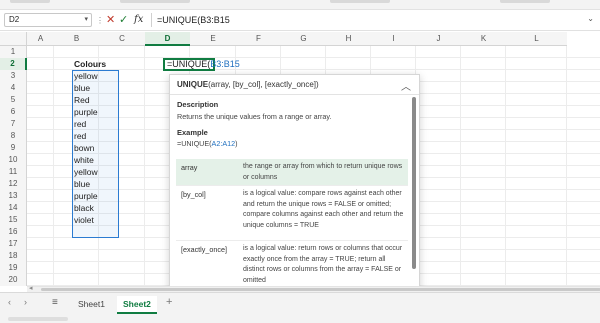 The width and height of the screenshot is (600, 323). Describe the element at coordinates (38, 319) in the screenshot. I see `status-ghost` at that location.